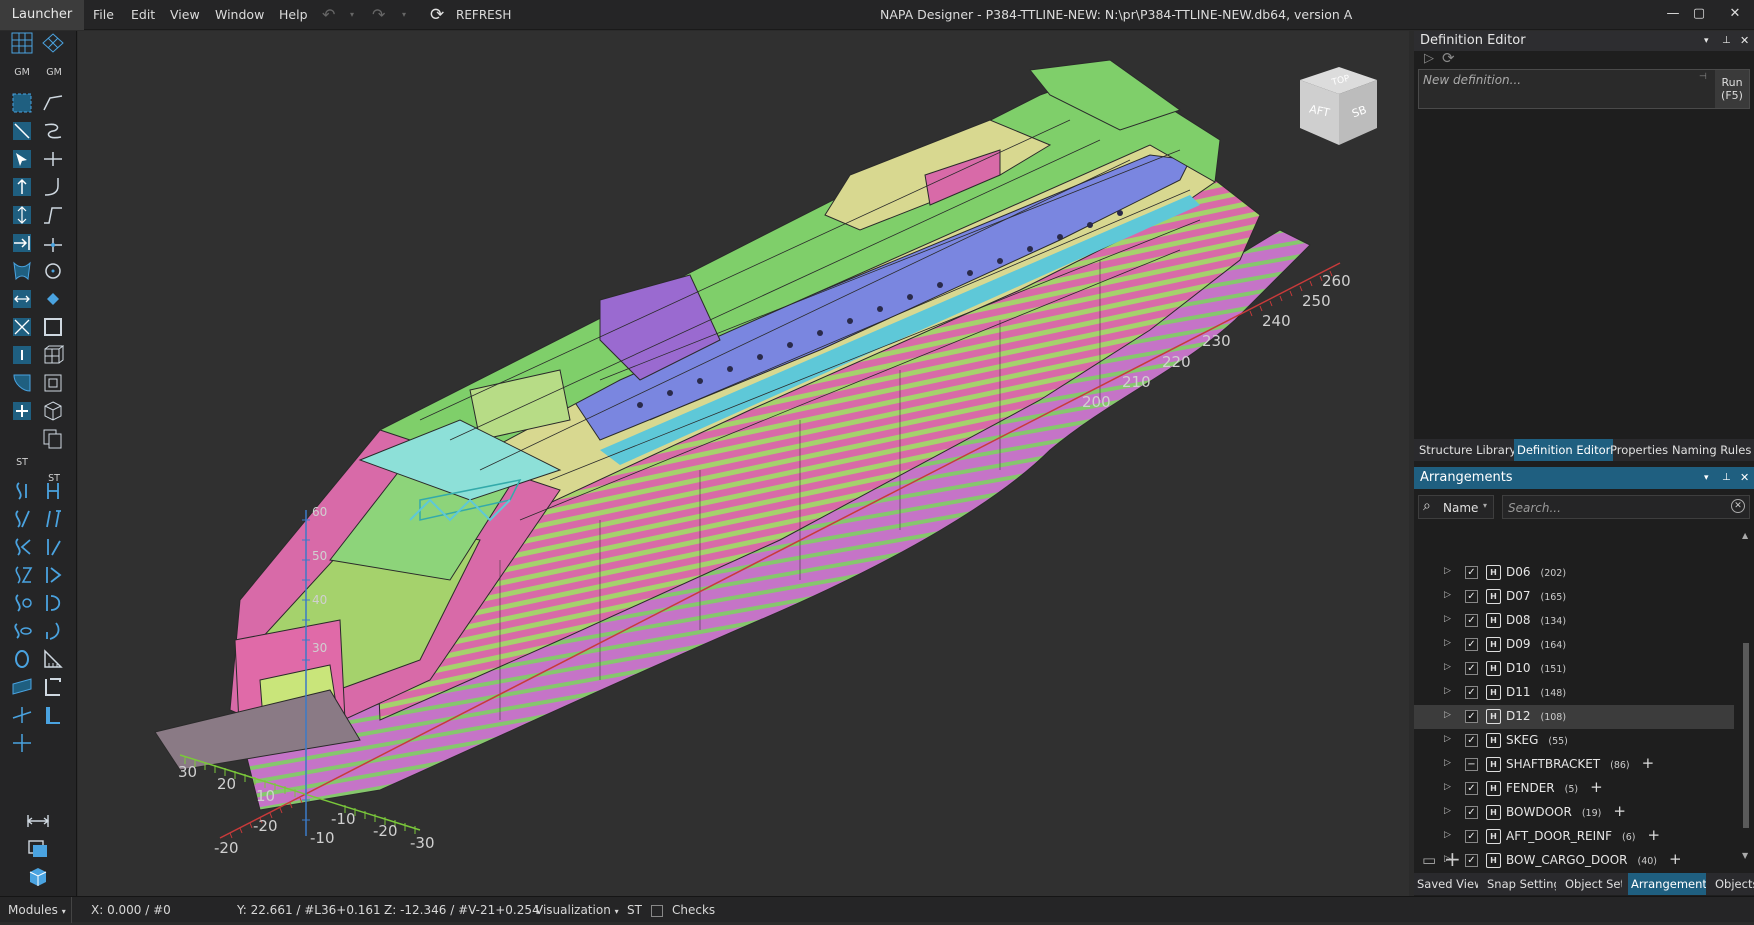 The width and height of the screenshot is (1754, 925). What do you see at coordinates (22, 159) in the screenshot?
I see `arrow-select-icon` at bounding box center [22, 159].